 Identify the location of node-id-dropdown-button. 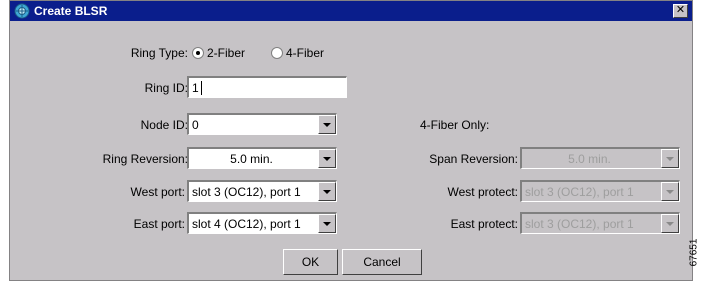
(327, 124).